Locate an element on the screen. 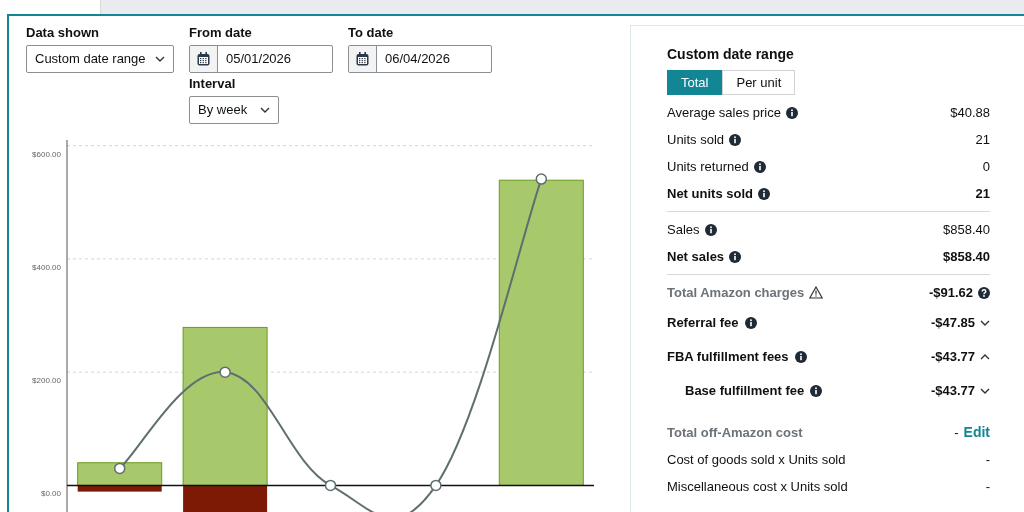  row-value: 0 is located at coordinates (986, 166).